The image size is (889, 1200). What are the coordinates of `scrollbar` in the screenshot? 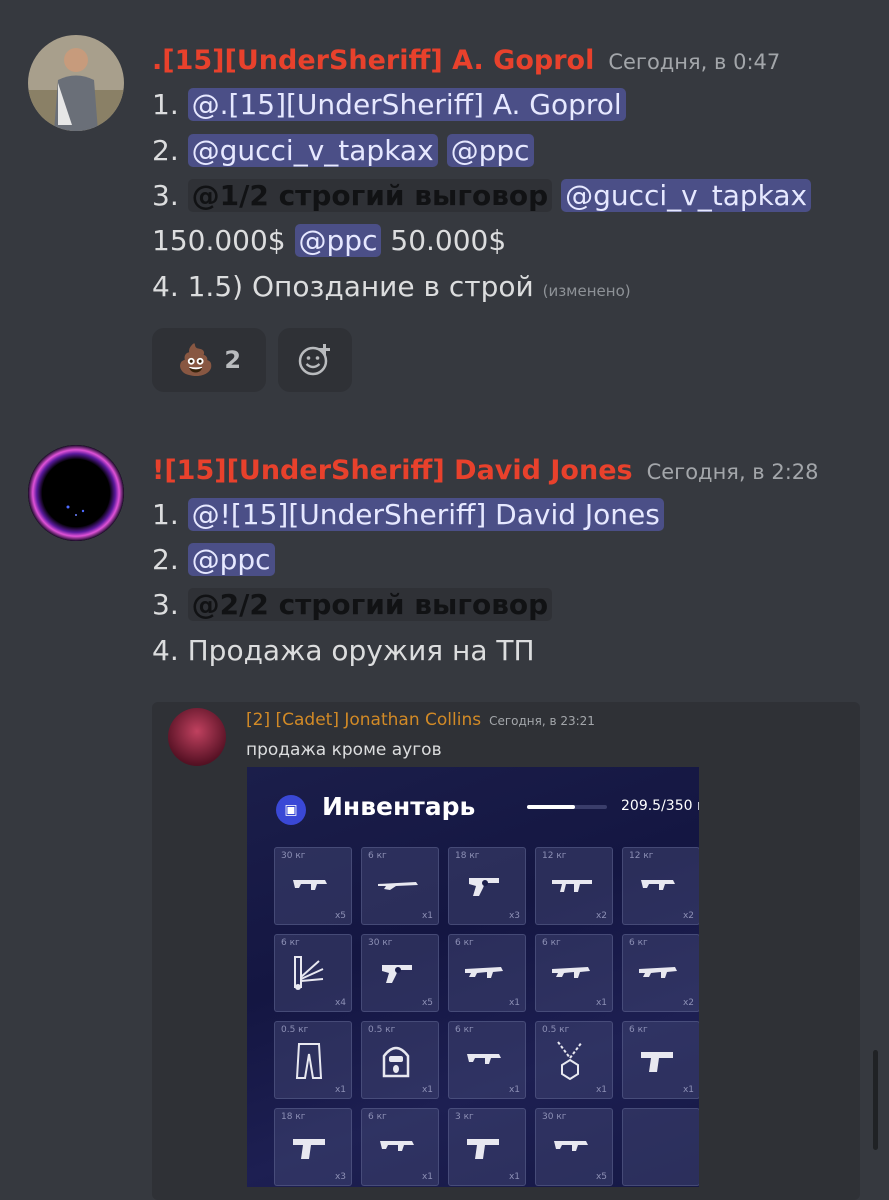 It's located at (875, 1100).